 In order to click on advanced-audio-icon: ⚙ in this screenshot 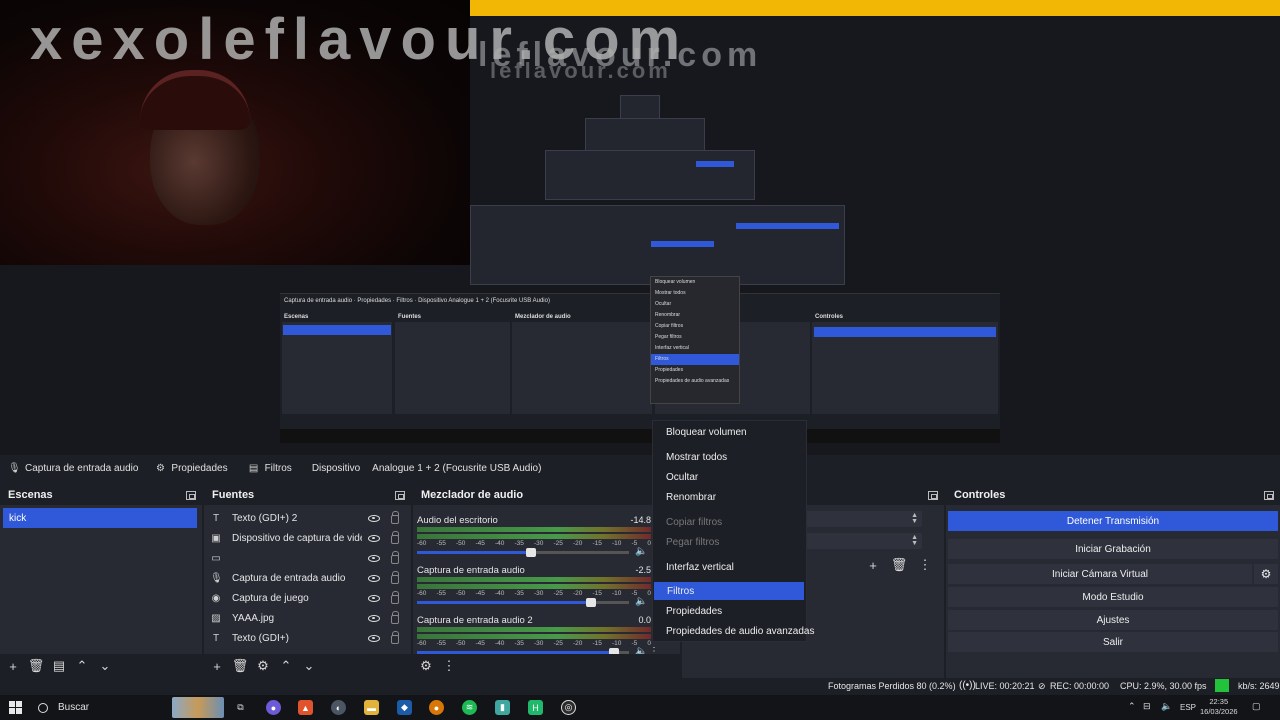, I will do `click(426, 666)`.